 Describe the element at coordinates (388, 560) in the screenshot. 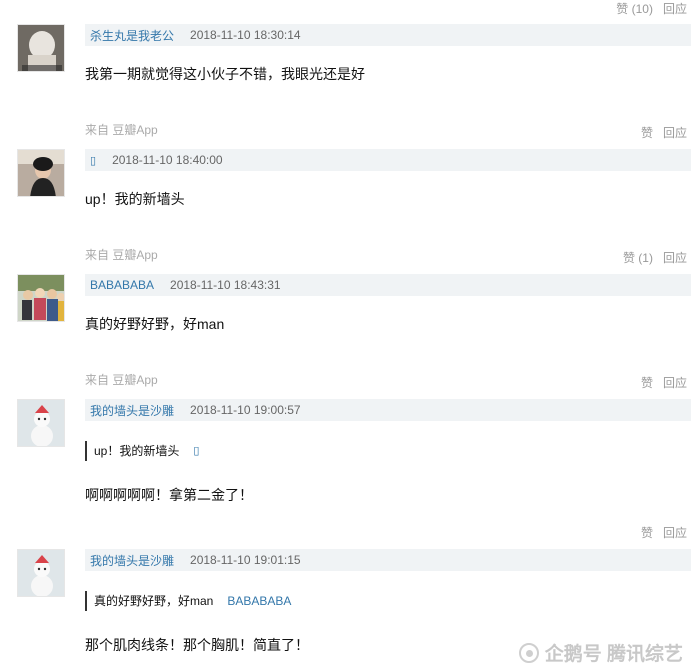

I see `comment-meta: 我的墙头是沙雕 2018-11-10 19:01:15` at that location.